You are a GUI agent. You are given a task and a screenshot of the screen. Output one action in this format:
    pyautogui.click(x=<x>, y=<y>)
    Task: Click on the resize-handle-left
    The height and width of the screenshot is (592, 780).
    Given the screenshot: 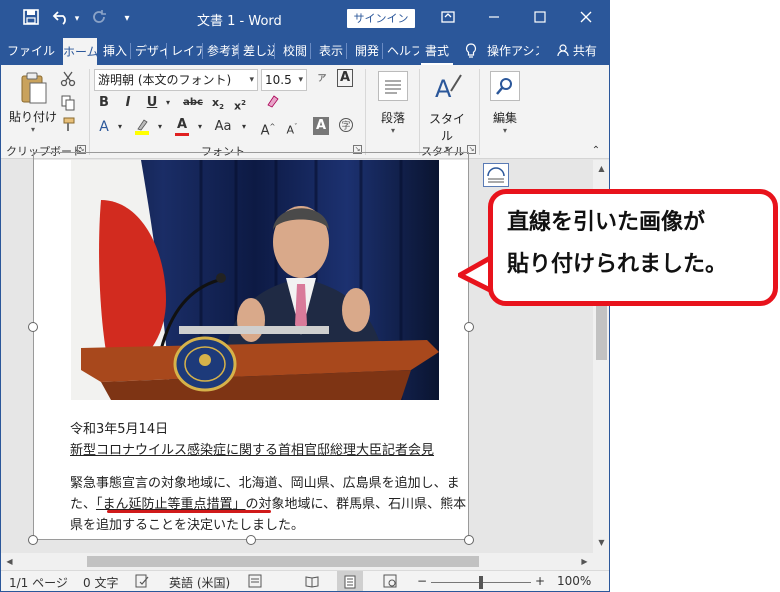 What is the action you would take?
    pyautogui.click(x=33, y=327)
    